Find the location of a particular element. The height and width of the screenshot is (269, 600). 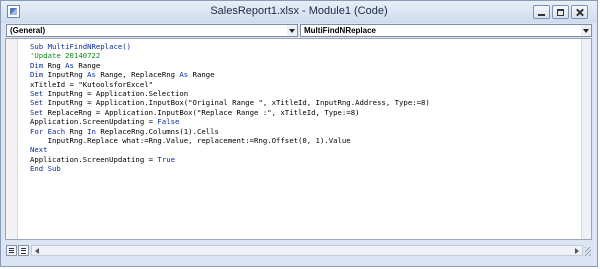

scroll-right-icon is located at coordinates (577, 251).